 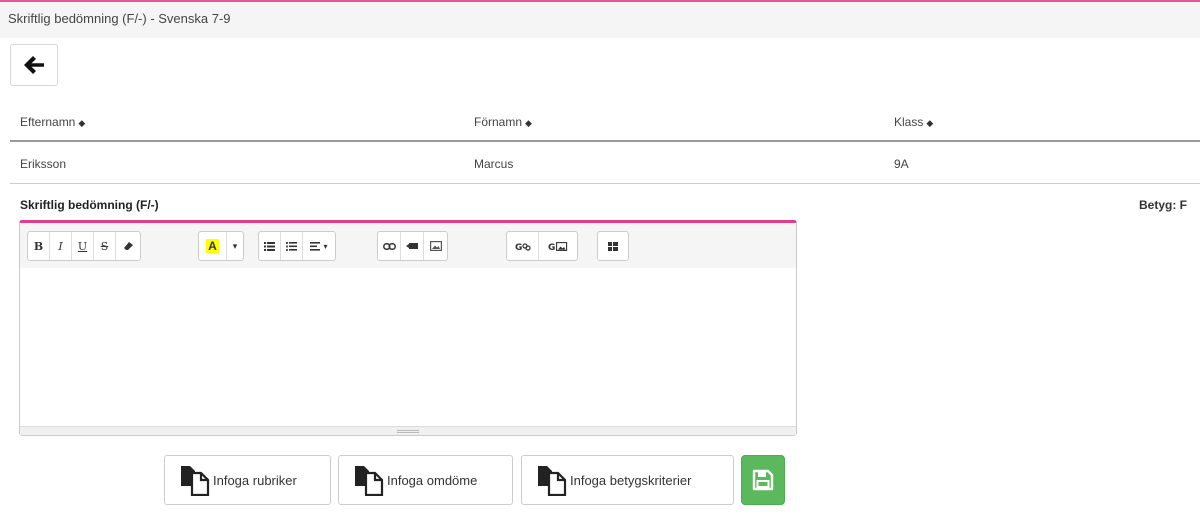 I want to click on strikethrough-button: S, so click(x=105, y=246).